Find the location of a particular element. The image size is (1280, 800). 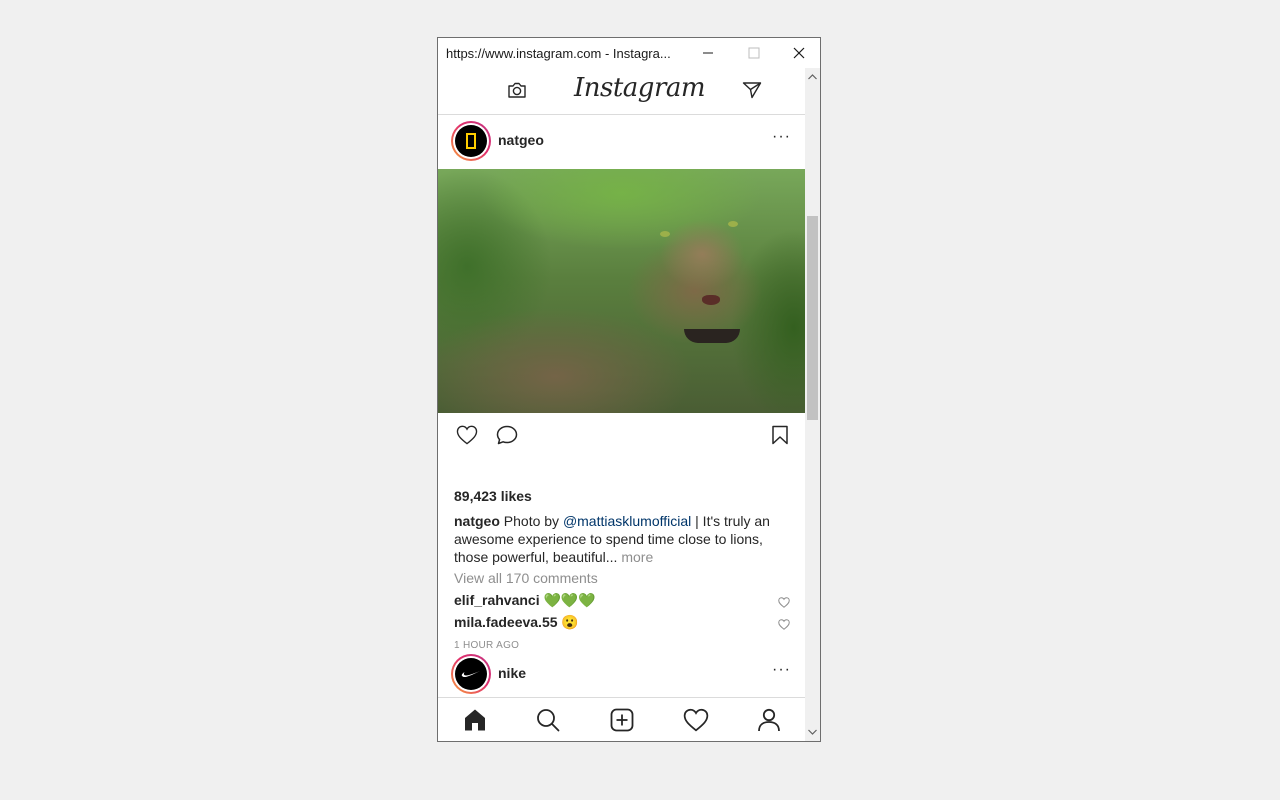

vertical-scrollbar is located at coordinates (812, 404).